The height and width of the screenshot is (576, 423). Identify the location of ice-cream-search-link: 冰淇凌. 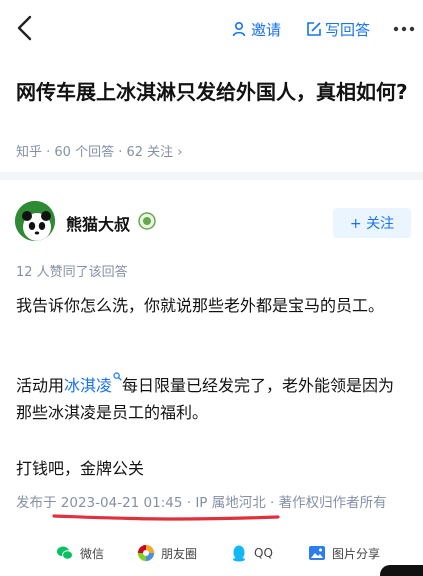
(88, 385).